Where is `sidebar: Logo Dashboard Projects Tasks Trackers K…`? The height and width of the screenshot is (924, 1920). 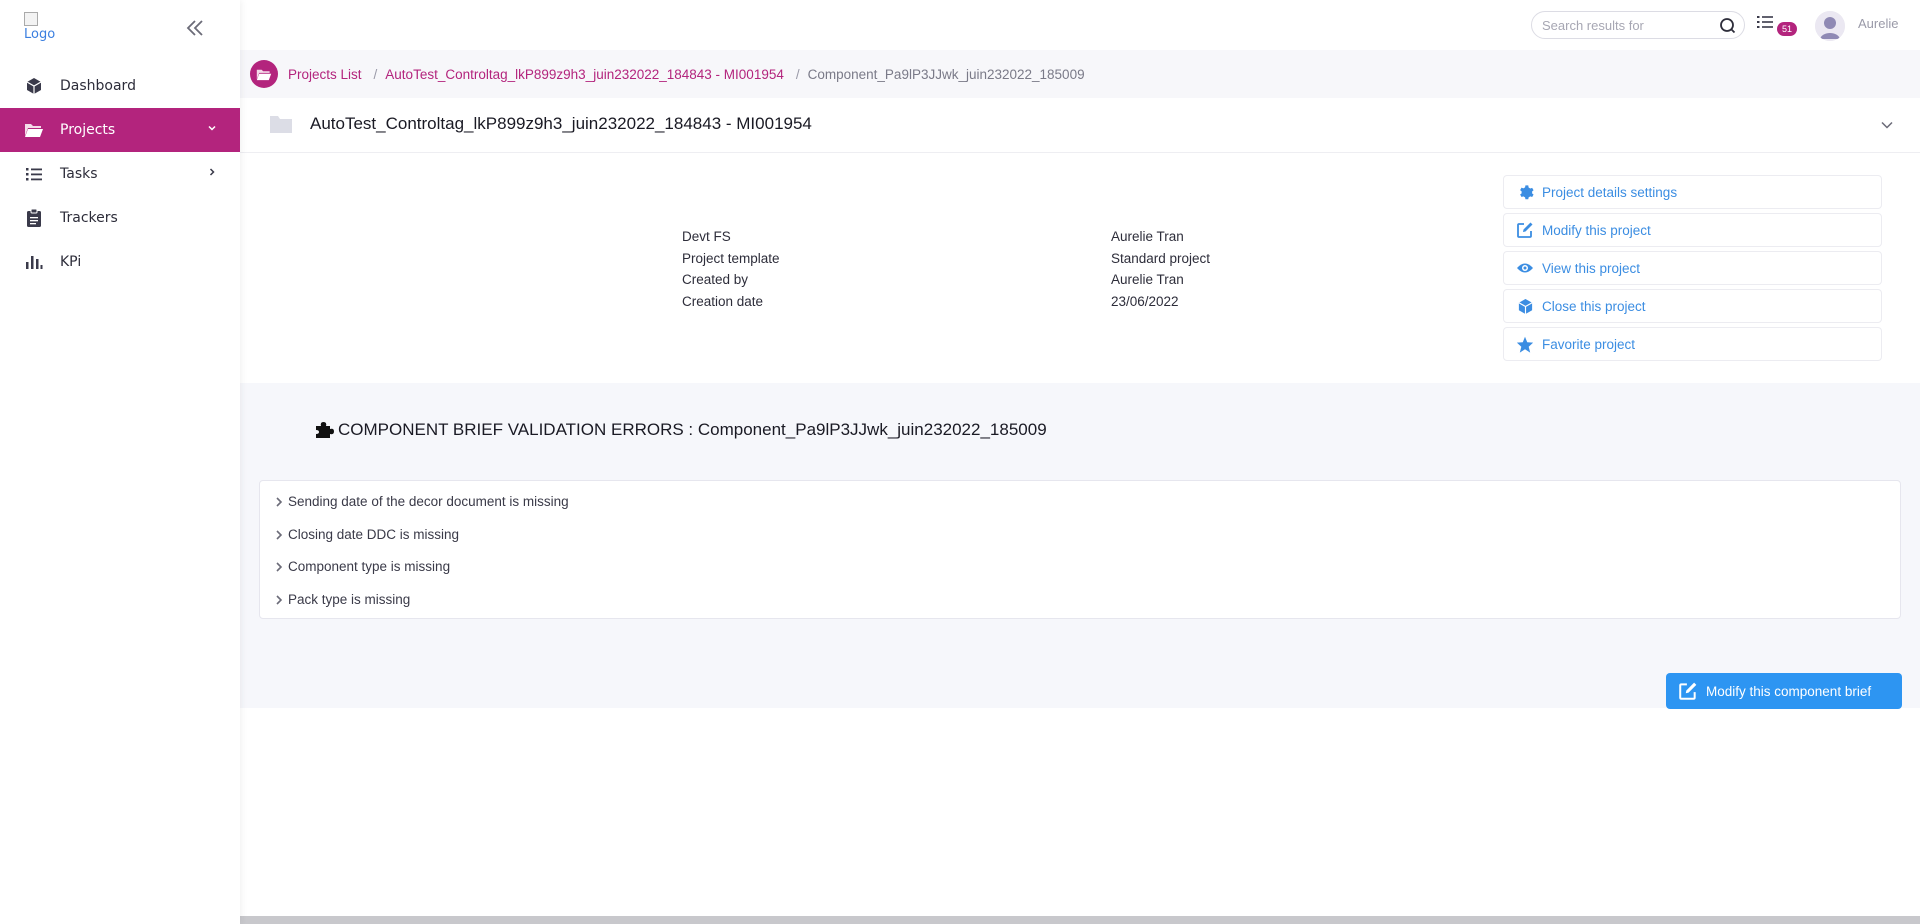
sidebar: Logo Dashboard Projects Tasks Trackers K… is located at coordinates (120, 462).